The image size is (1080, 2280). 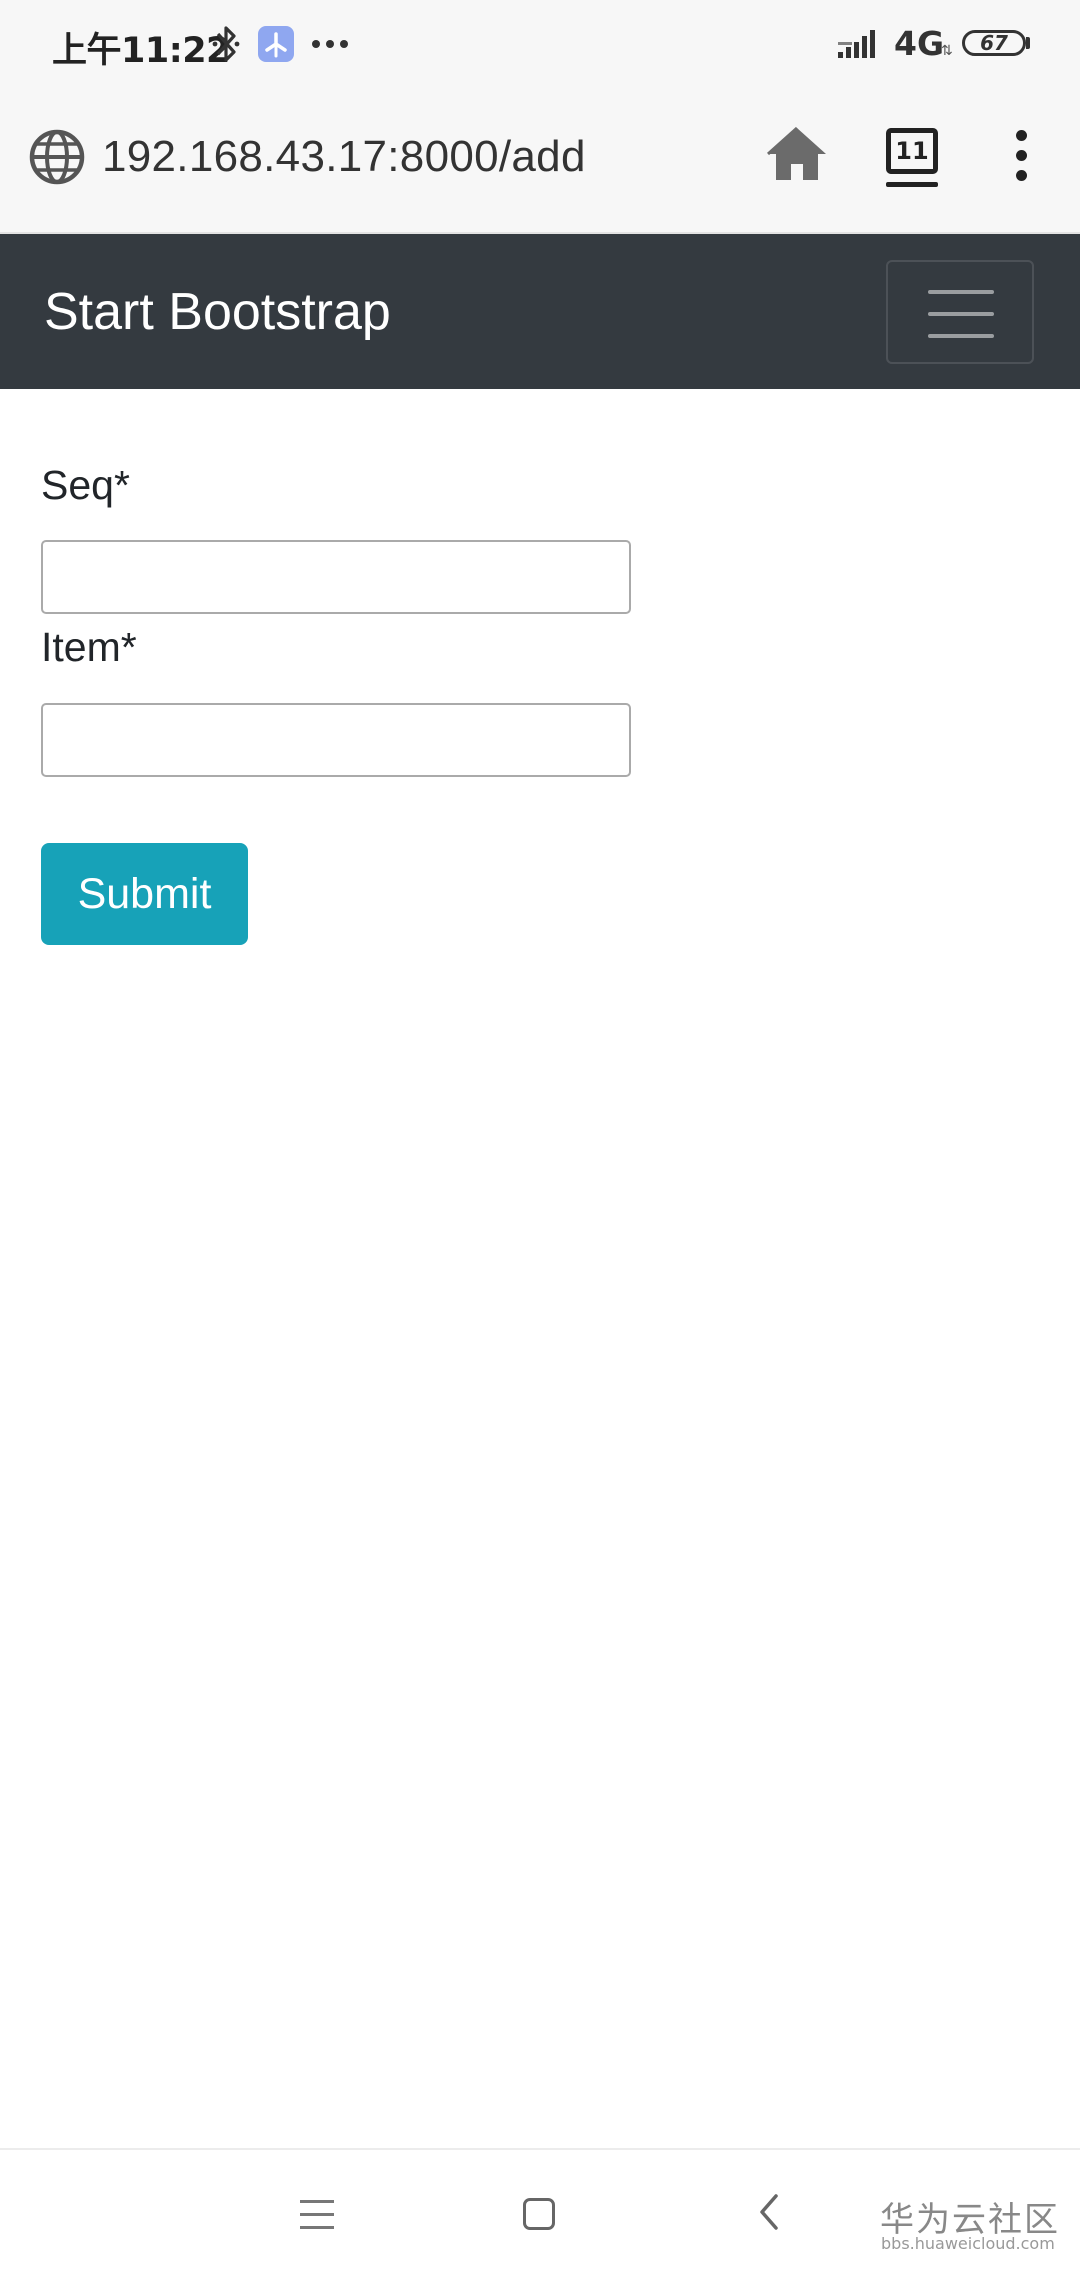 I want to click on data-arrows-icon: ⇅, so click(x=947, y=50).